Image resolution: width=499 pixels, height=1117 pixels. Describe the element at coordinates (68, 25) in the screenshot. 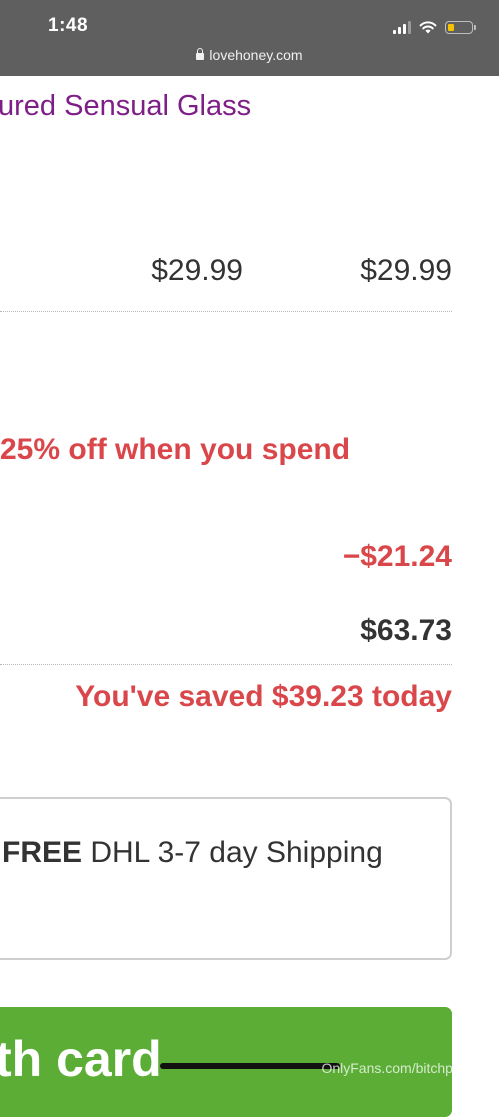

I see `status-time: 1:48` at that location.